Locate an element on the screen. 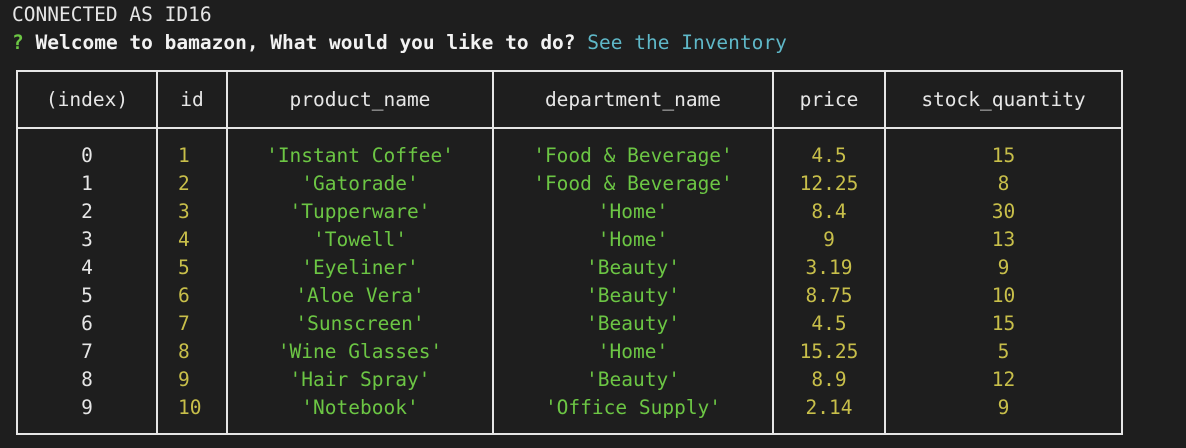 The width and height of the screenshot is (1186, 448). table-cell-id: 1 is located at coordinates (184, 155).